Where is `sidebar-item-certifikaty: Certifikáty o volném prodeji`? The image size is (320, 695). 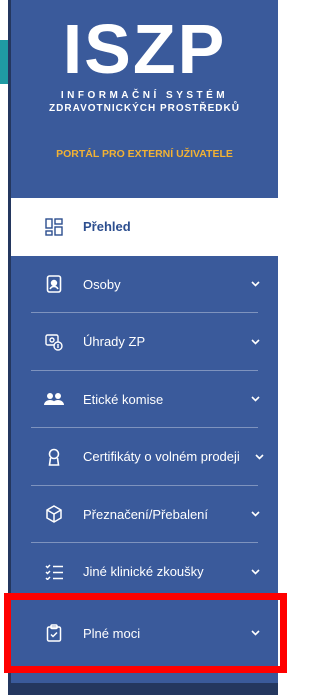
sidebar-item-certifikaty: Certifikáty o volném prodeji is located at coordinates (144, 457).